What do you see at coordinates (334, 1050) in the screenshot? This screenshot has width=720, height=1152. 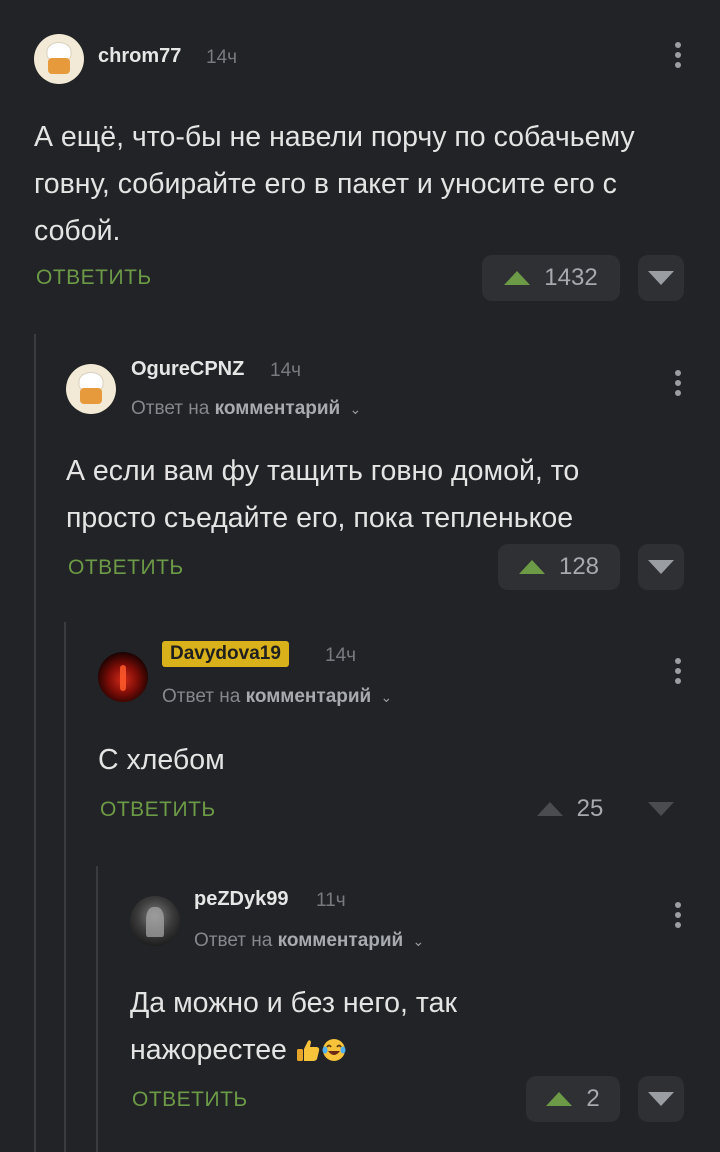 I see `laughing-tears-emoji` at bounding box center [334, 1050].